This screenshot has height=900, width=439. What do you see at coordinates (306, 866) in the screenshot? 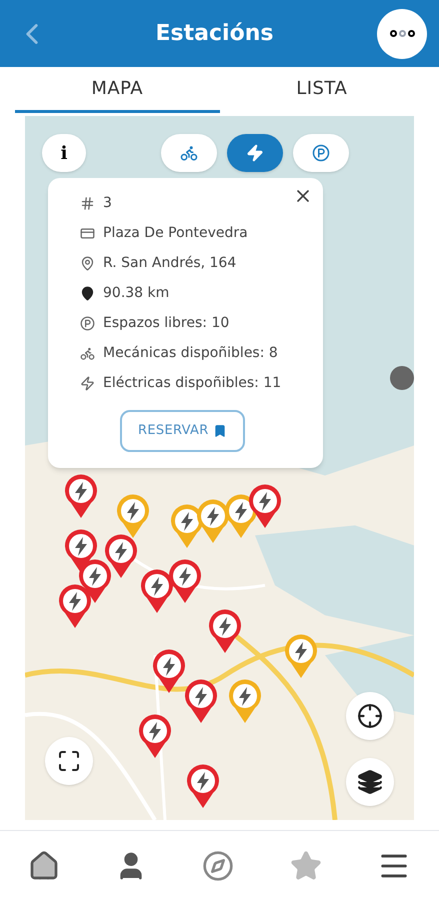
I see `star-icon` at bounding box center [306, 866].